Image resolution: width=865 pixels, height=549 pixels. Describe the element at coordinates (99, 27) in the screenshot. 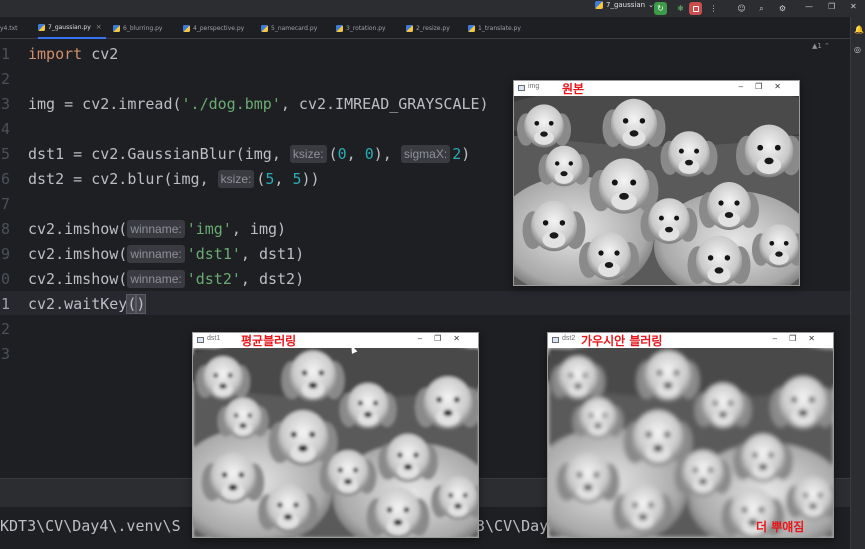

I see `close-tab-icon: ×` at that location.